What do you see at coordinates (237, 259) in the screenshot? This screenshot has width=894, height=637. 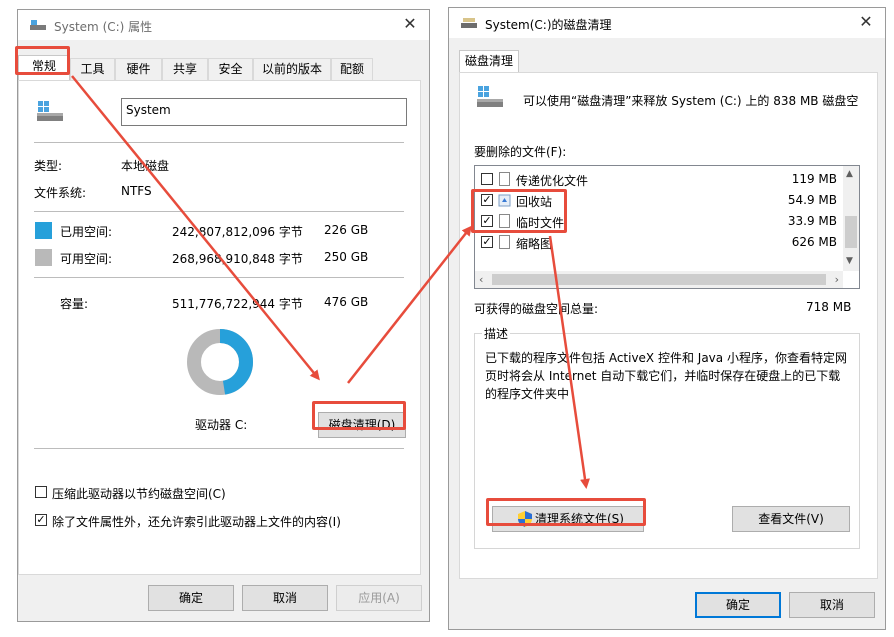 I see `free-bytes: 268,968,910,848 字节` at bounding box center [237, 259].